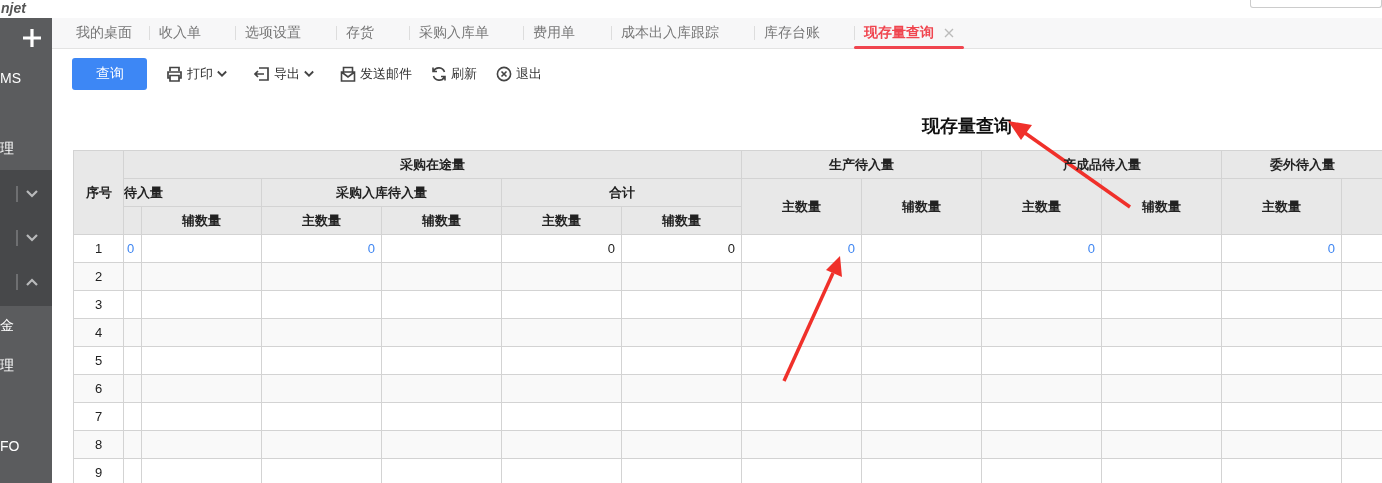 The height and width of the screenshot is (483, 1382). What do you see at coordinates (439, 74) in the screenshot?
I see `refresh-icon` at bounding box center [439, 74].